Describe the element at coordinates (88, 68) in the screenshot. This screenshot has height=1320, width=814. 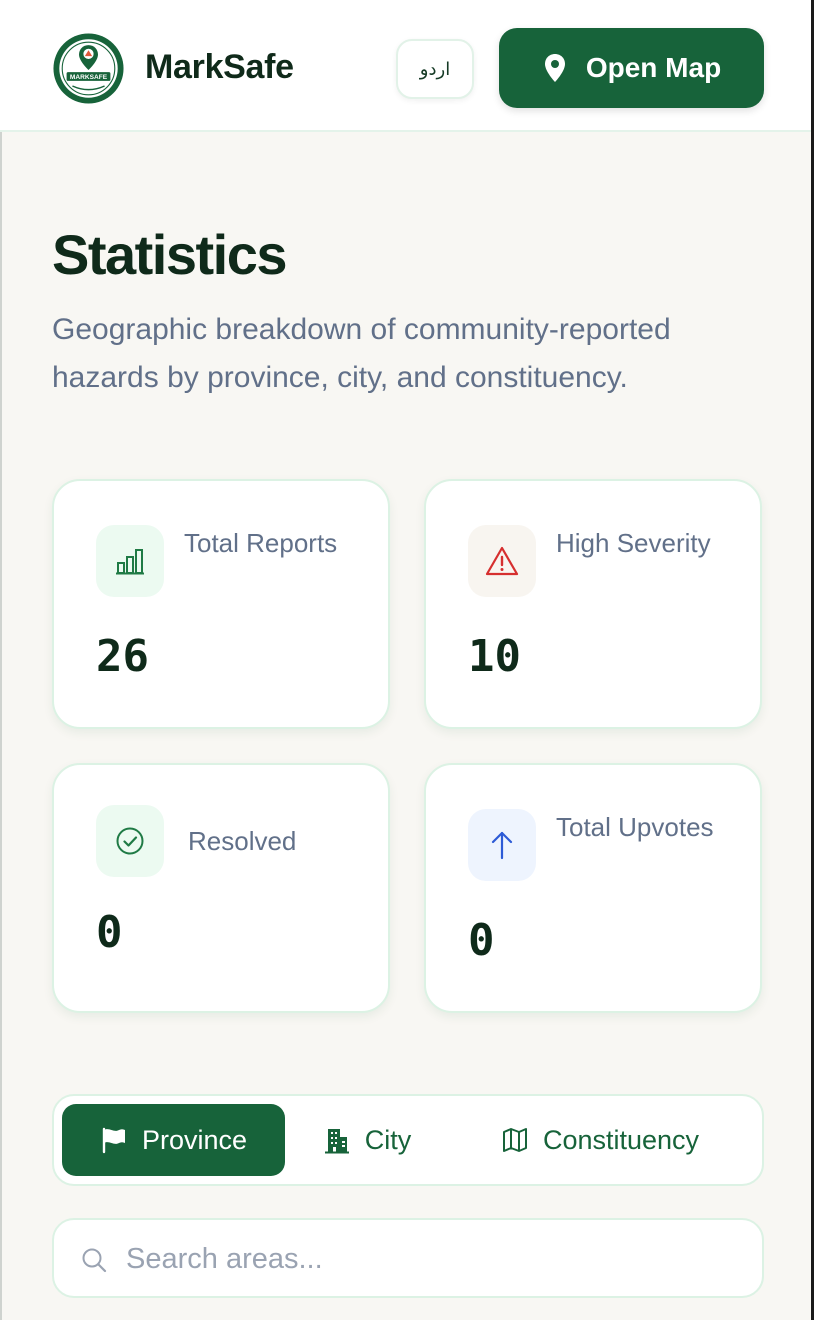
I see `marksafe-logo: MARKSAFE` at that location.